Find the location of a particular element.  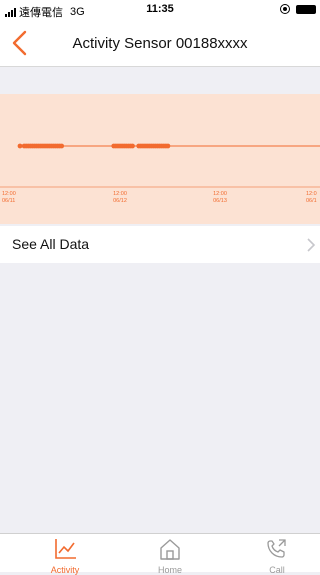

tab-bar: Activity Home Call is located at coordinates (160, 554).